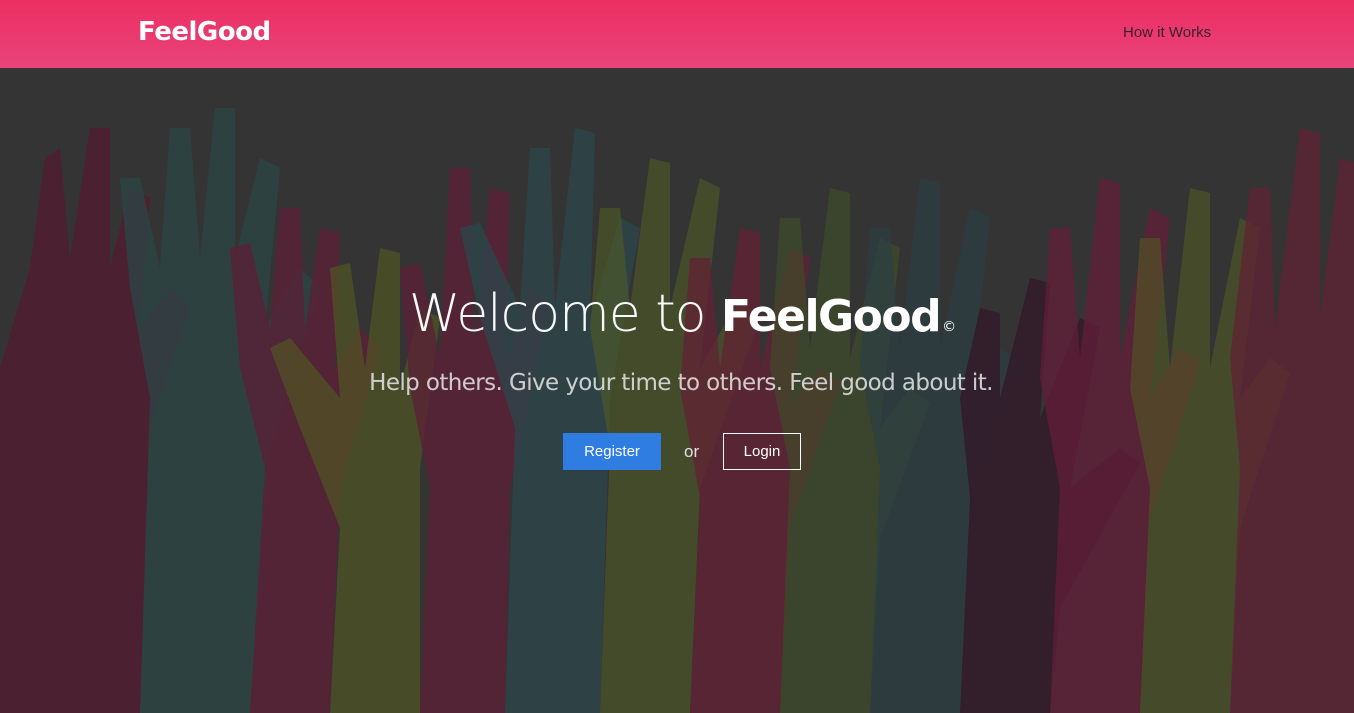 The width and height of the screenshot is (1354, 713). What do you see at coordinates (831, 316) in the screenshot?
I see `headline-brand: FeelGood` at bounding box center [831, 316].